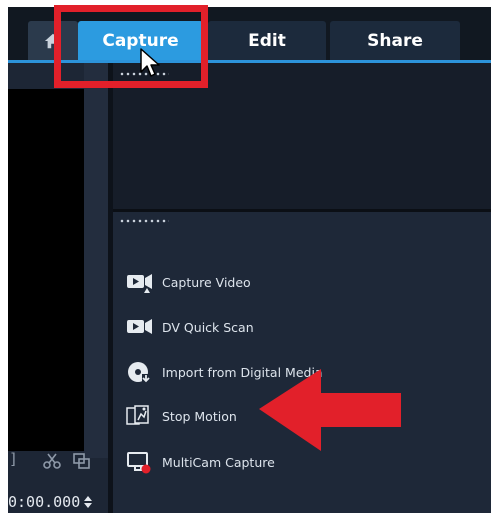 This screenshot has width=491, height=513. Describe the element at coordinates (46, 270) in the screenshot. I see `preview-window` at that location.